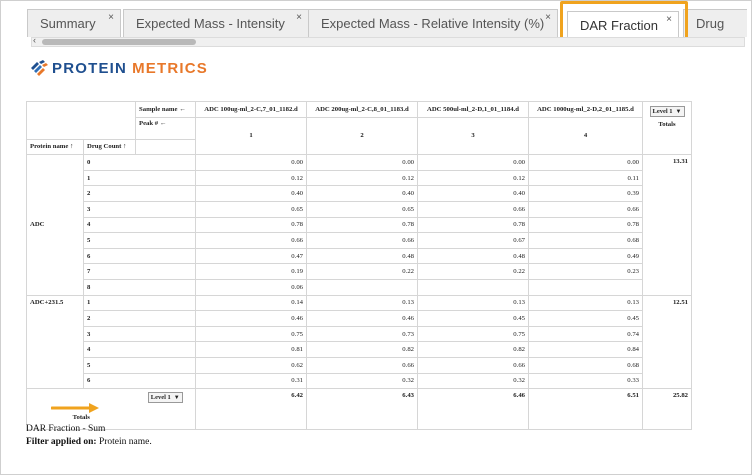 This screenshot has width=752, height=475. What do you see at coordinates (251, 365) in the screenshot?
I see `value-cell: 0.62` at bounding box center [251, 365].